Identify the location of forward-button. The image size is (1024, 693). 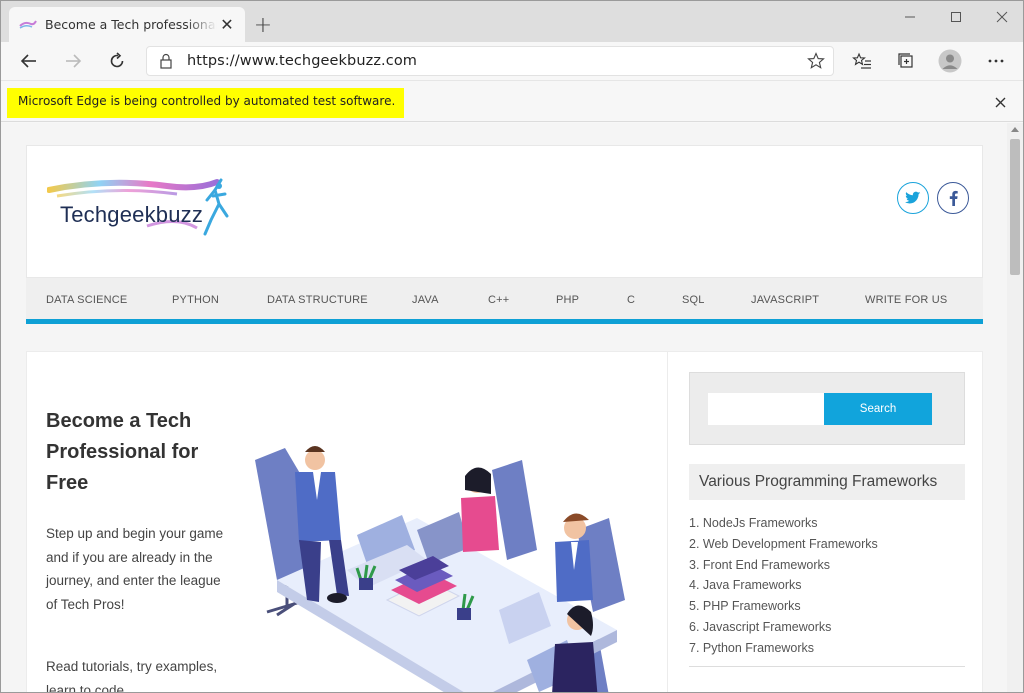
(73, 61).